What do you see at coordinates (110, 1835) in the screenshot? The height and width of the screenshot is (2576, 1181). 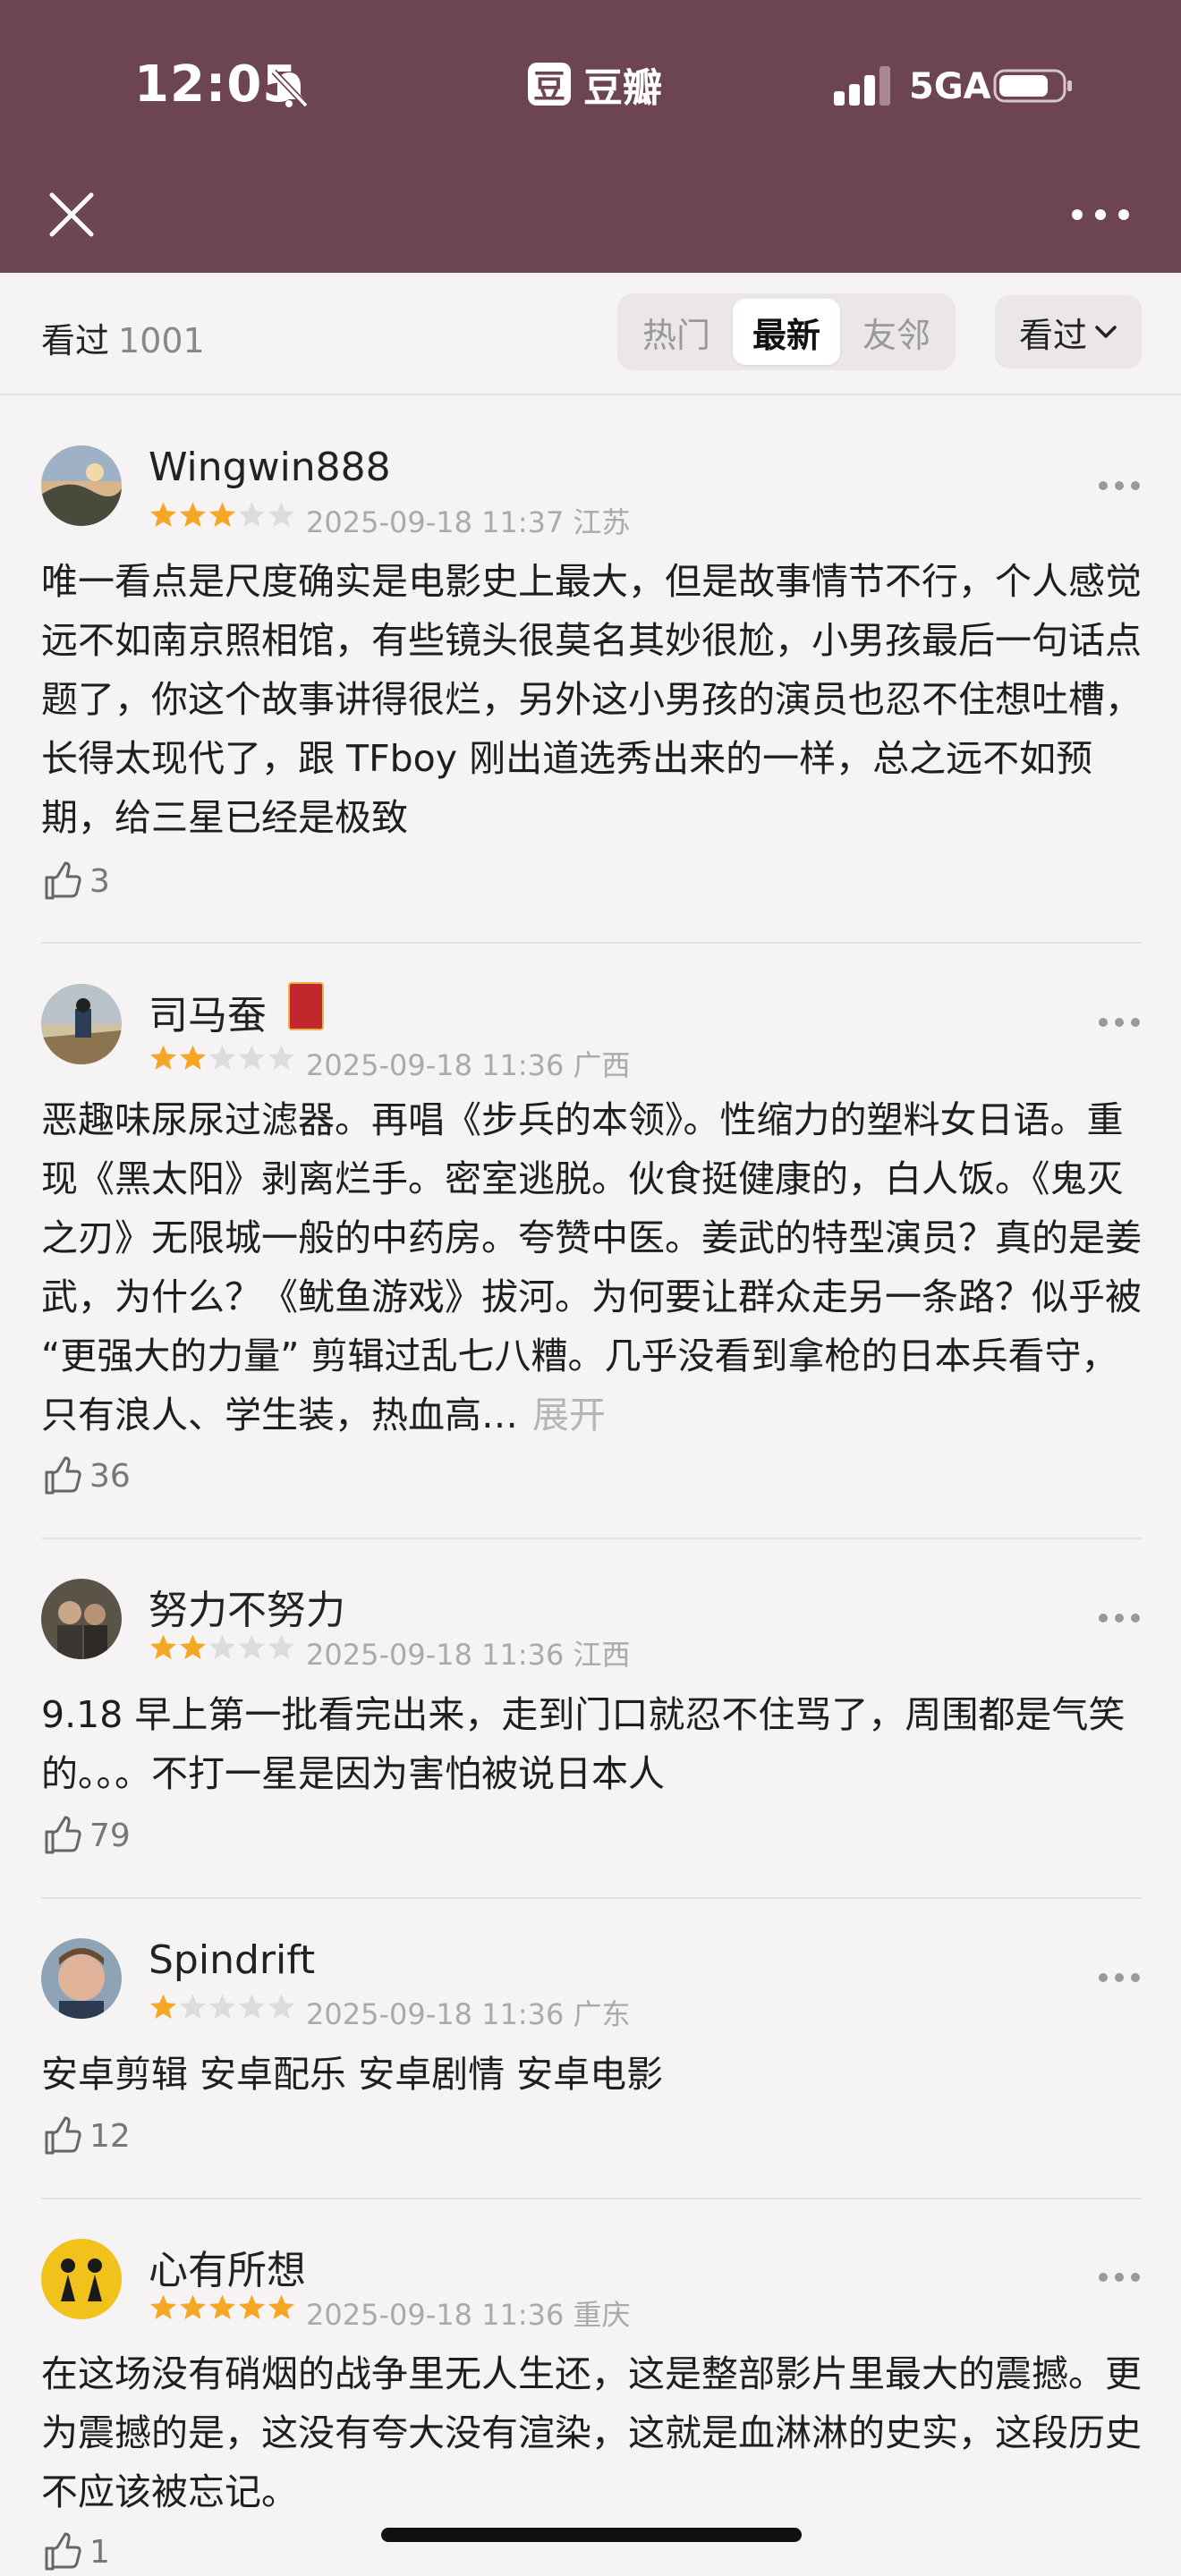 I see `like-count: 79` at bounding box center [110, 1835].